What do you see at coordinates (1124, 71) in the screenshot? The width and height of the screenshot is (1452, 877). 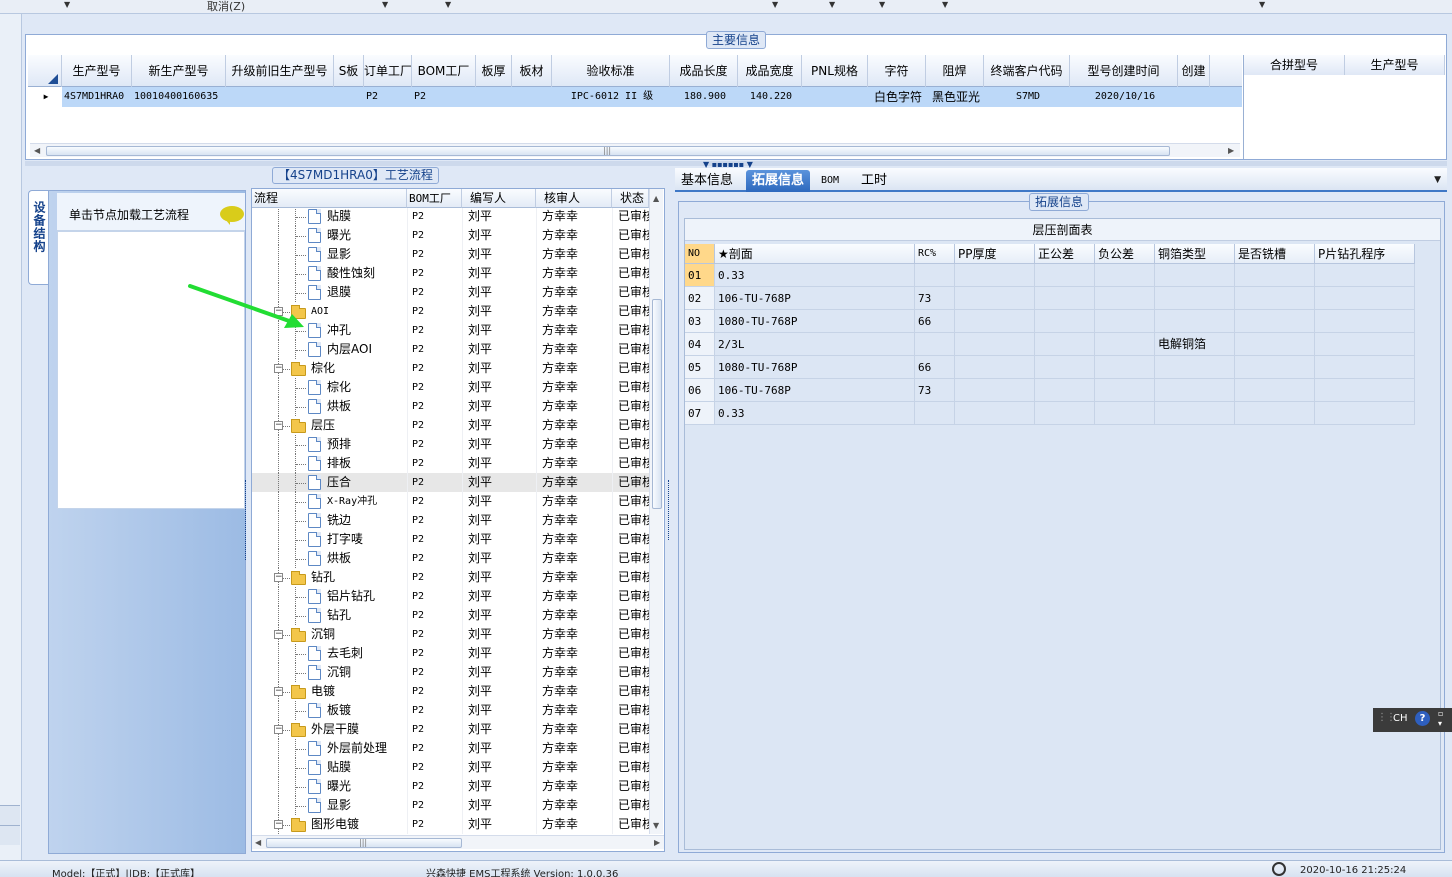 I see `column-header: 型号创建时间` at bounding box center [1124, 71].